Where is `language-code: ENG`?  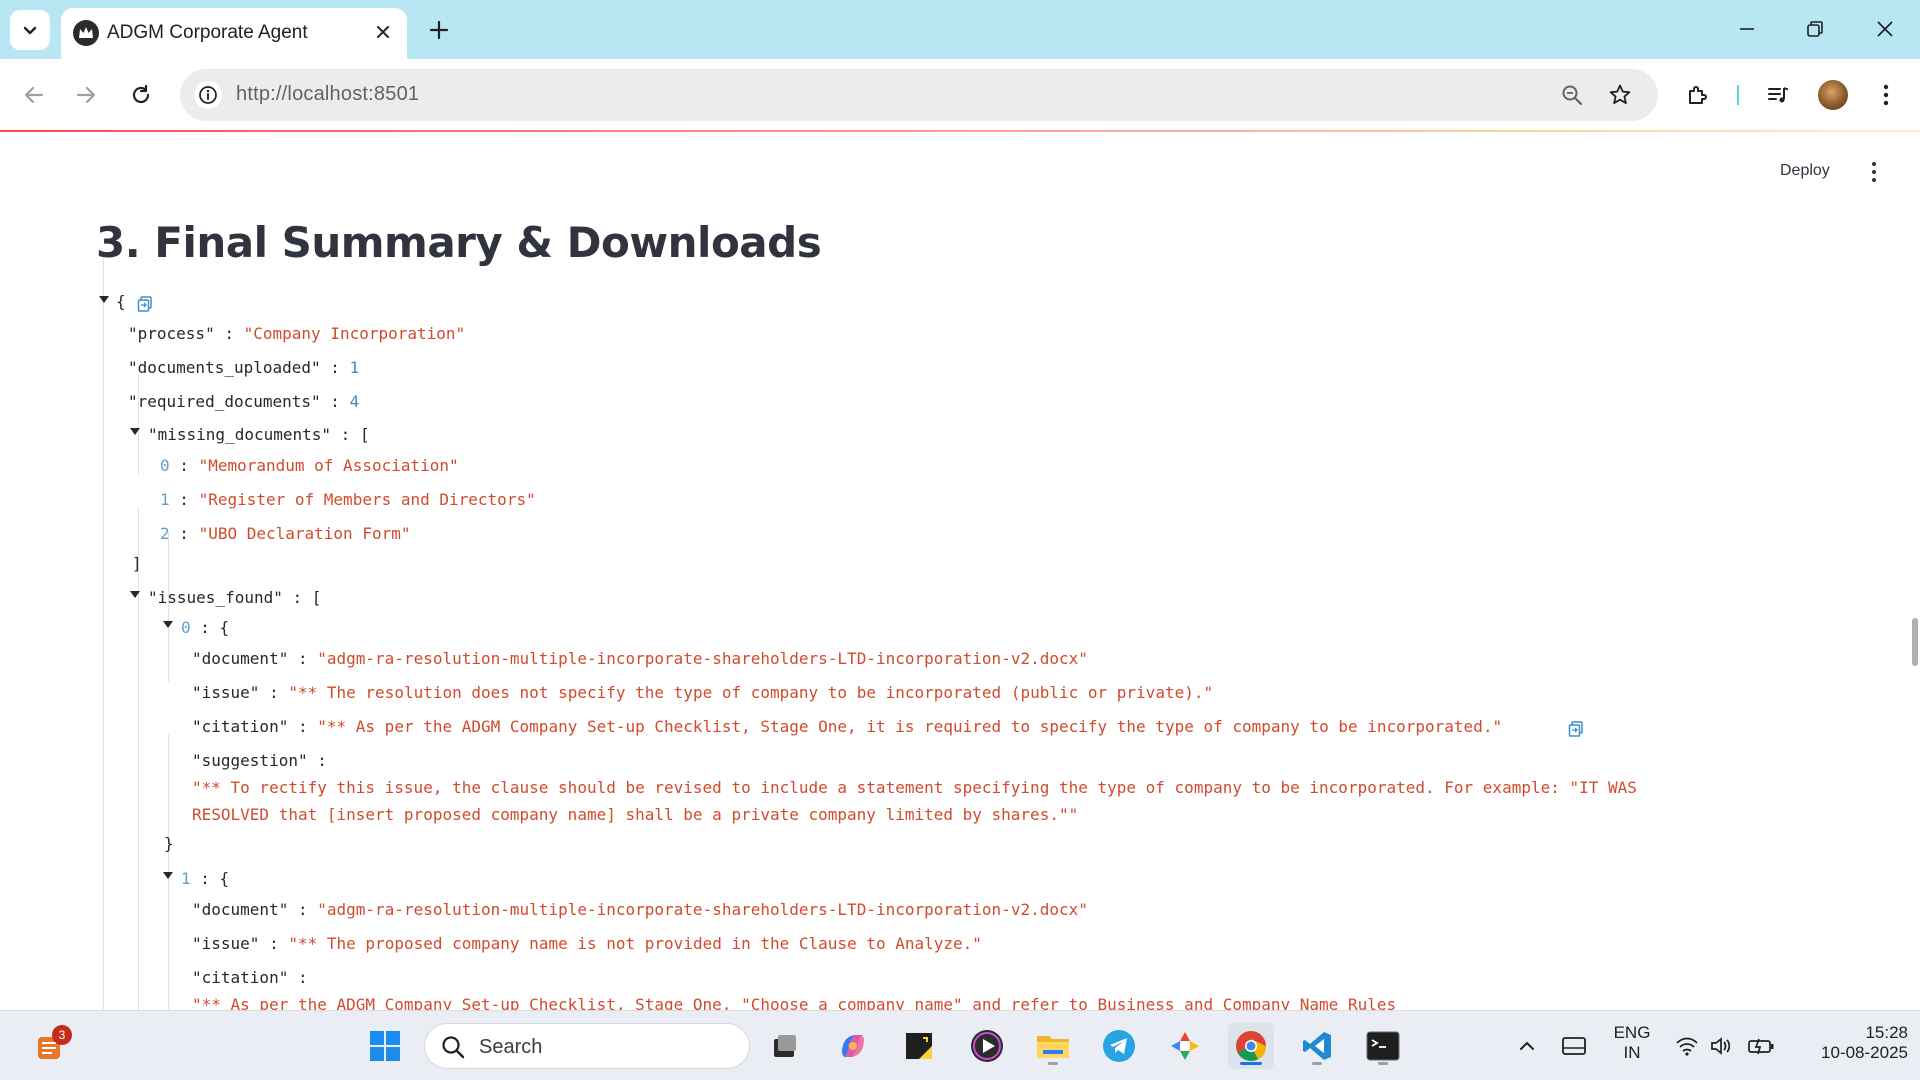 language-code: ENG is located at coordinates (1632, 1032).